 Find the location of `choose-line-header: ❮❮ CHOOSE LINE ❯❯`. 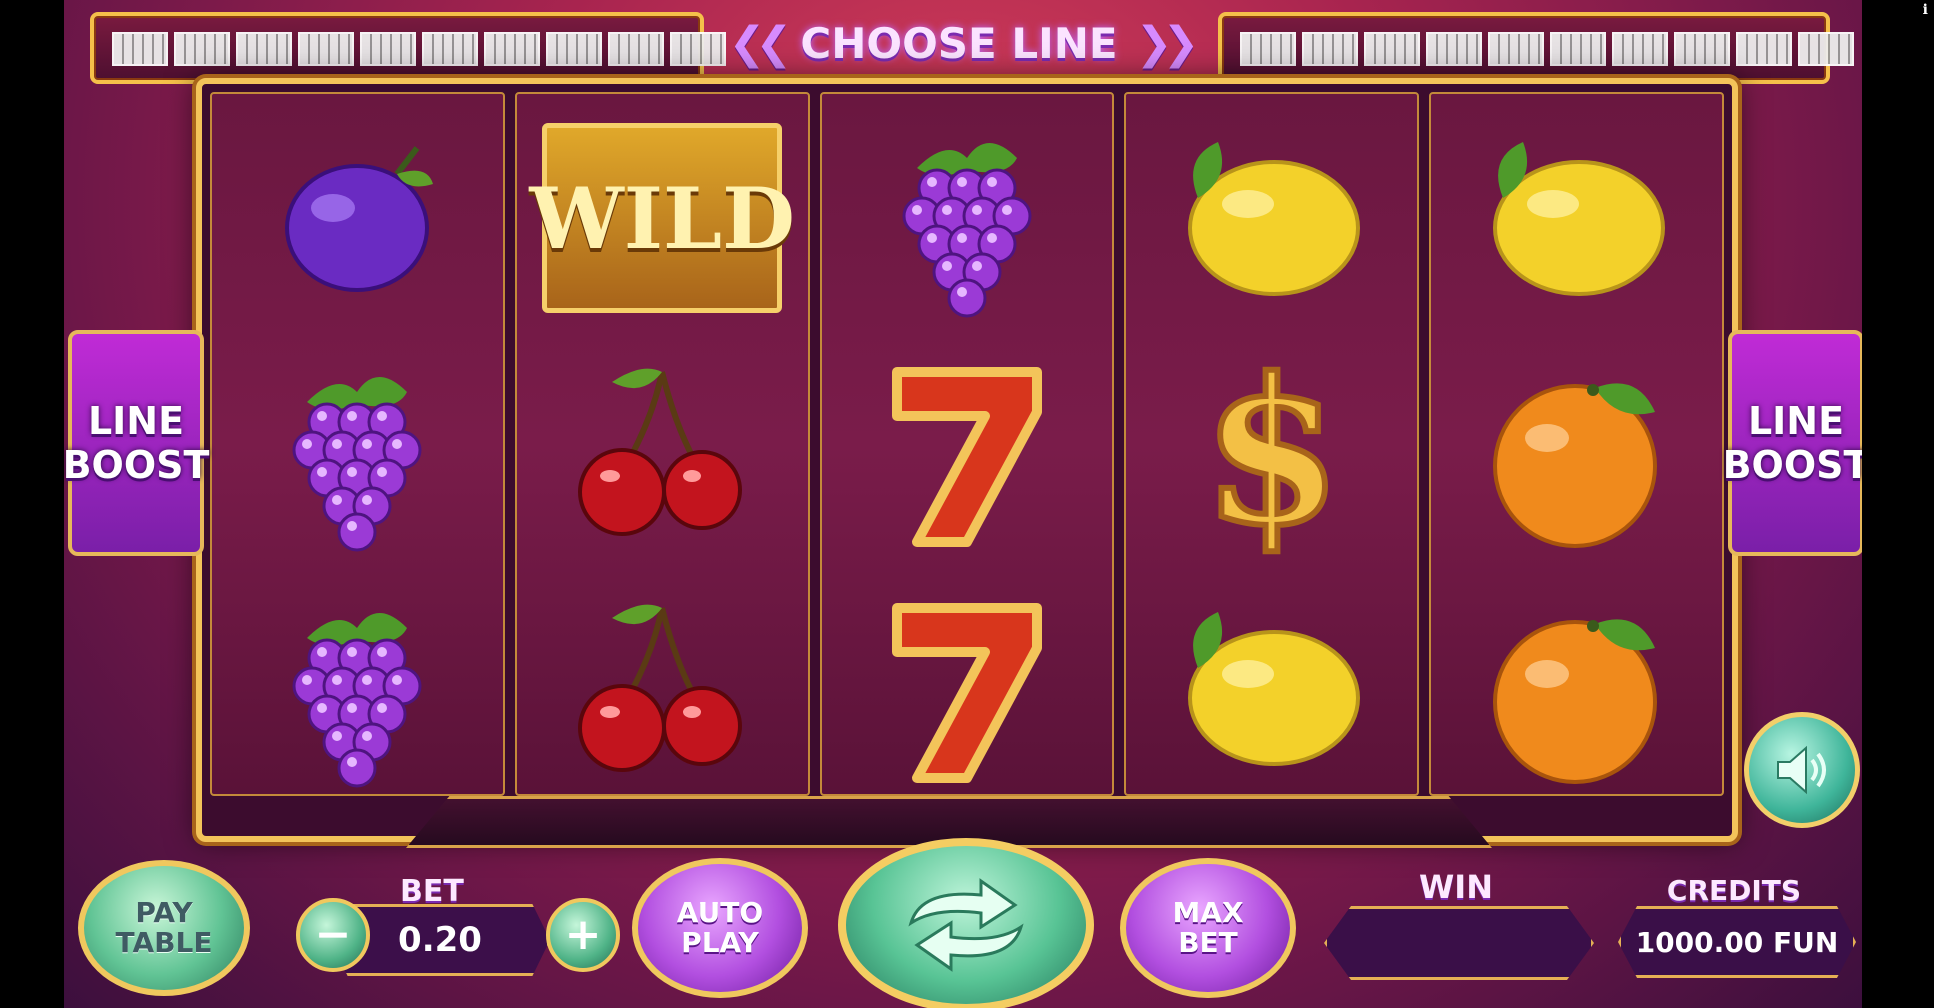

choose-line-header: ❮❮ CHOOSE LINE ❯❯ is located at coordinates (959, 43).